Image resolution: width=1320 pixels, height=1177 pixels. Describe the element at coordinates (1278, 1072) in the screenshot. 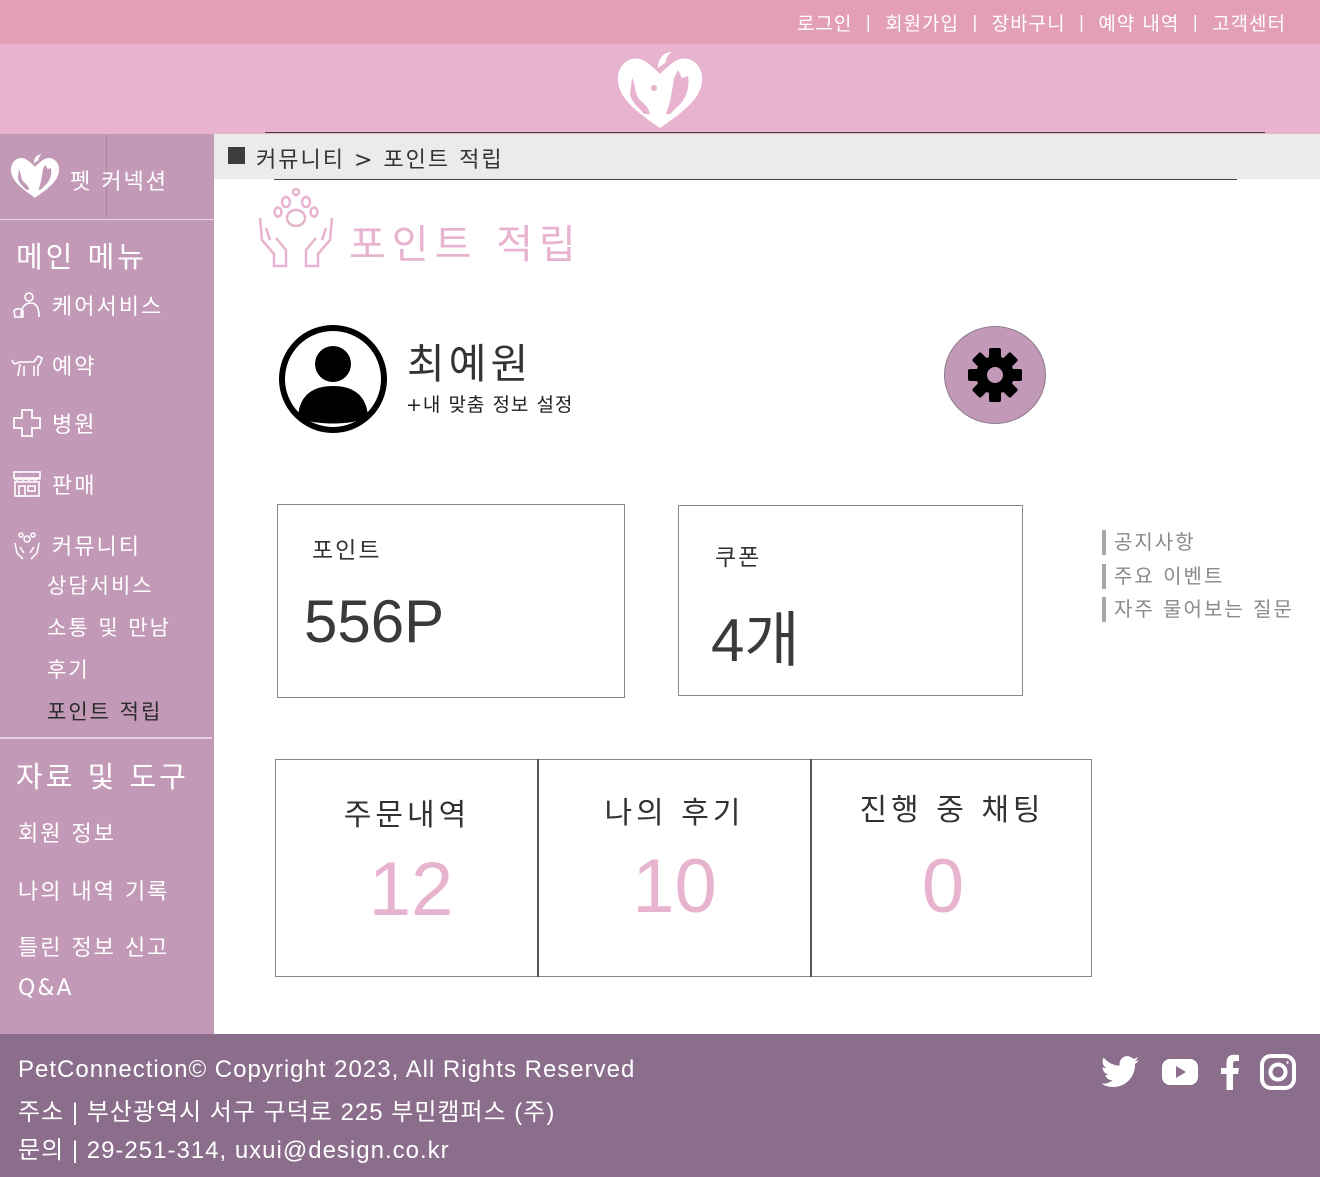

I see `instagram-icon` at that location.